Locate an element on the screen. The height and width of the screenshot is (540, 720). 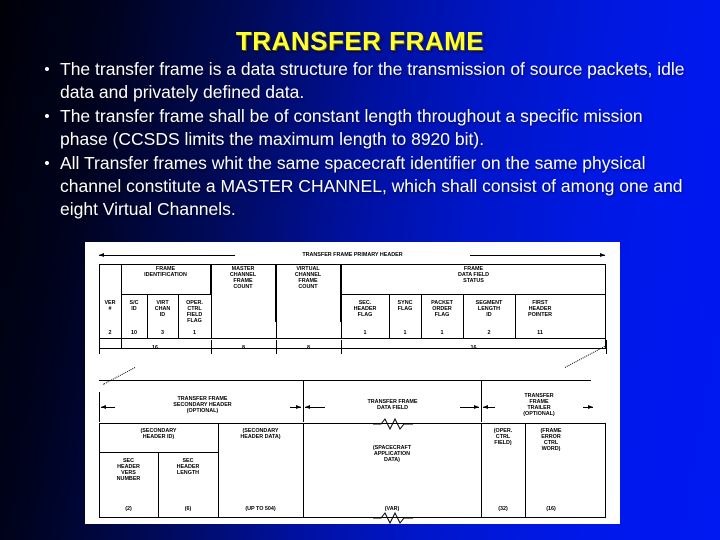
section-label-data-field: TRANSFER FRAME DATA FIELD is located at coordinates (392, 405).